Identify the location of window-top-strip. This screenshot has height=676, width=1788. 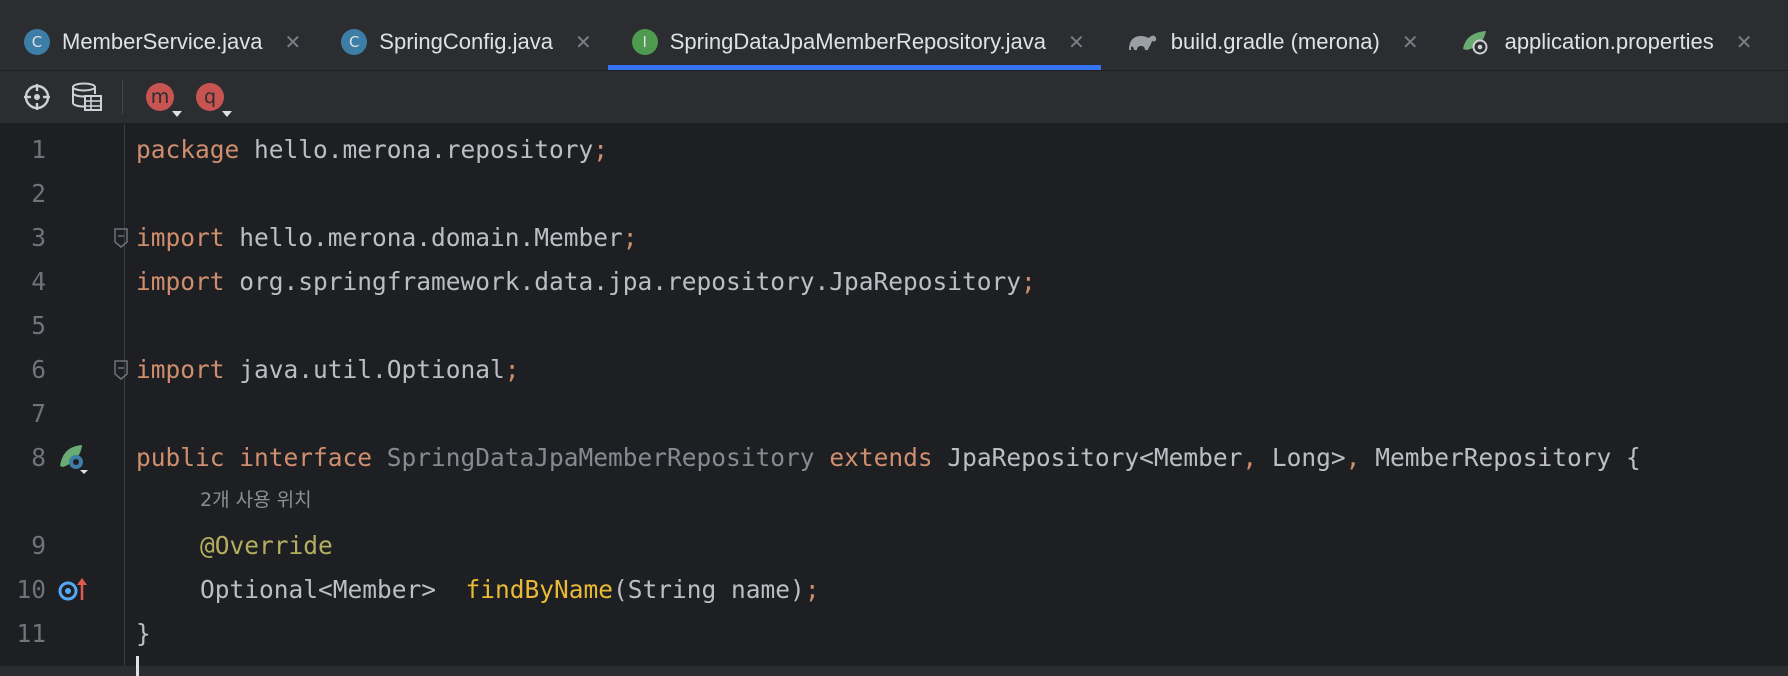
(894, 7).